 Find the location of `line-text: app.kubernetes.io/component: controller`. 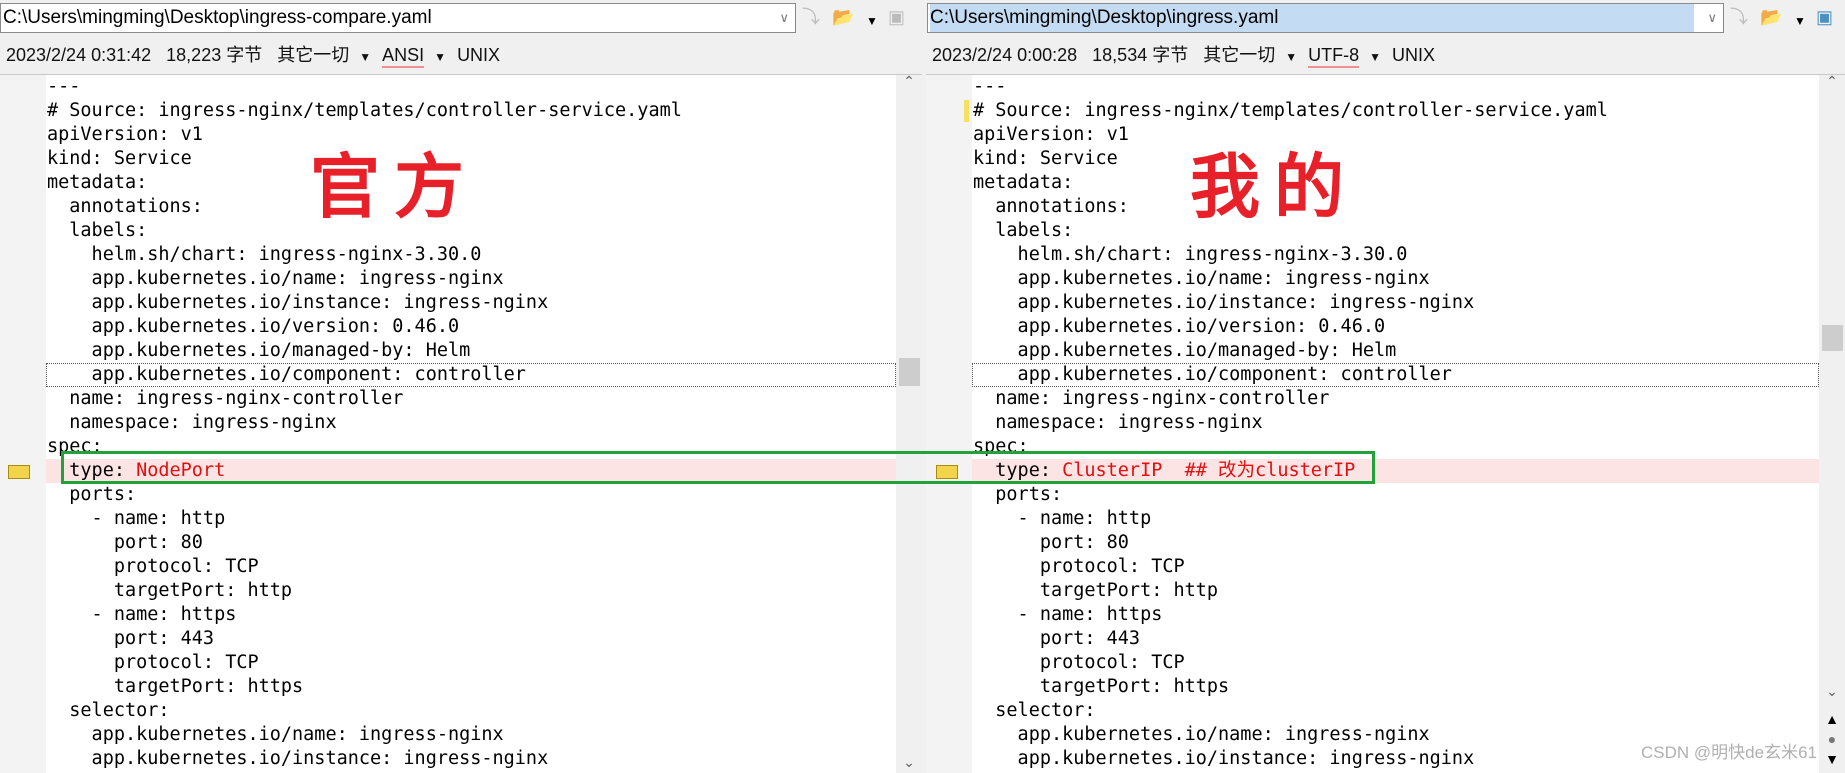

line-text: app.kubernetes.io/component: controller is located at coordinates (1212, 374).